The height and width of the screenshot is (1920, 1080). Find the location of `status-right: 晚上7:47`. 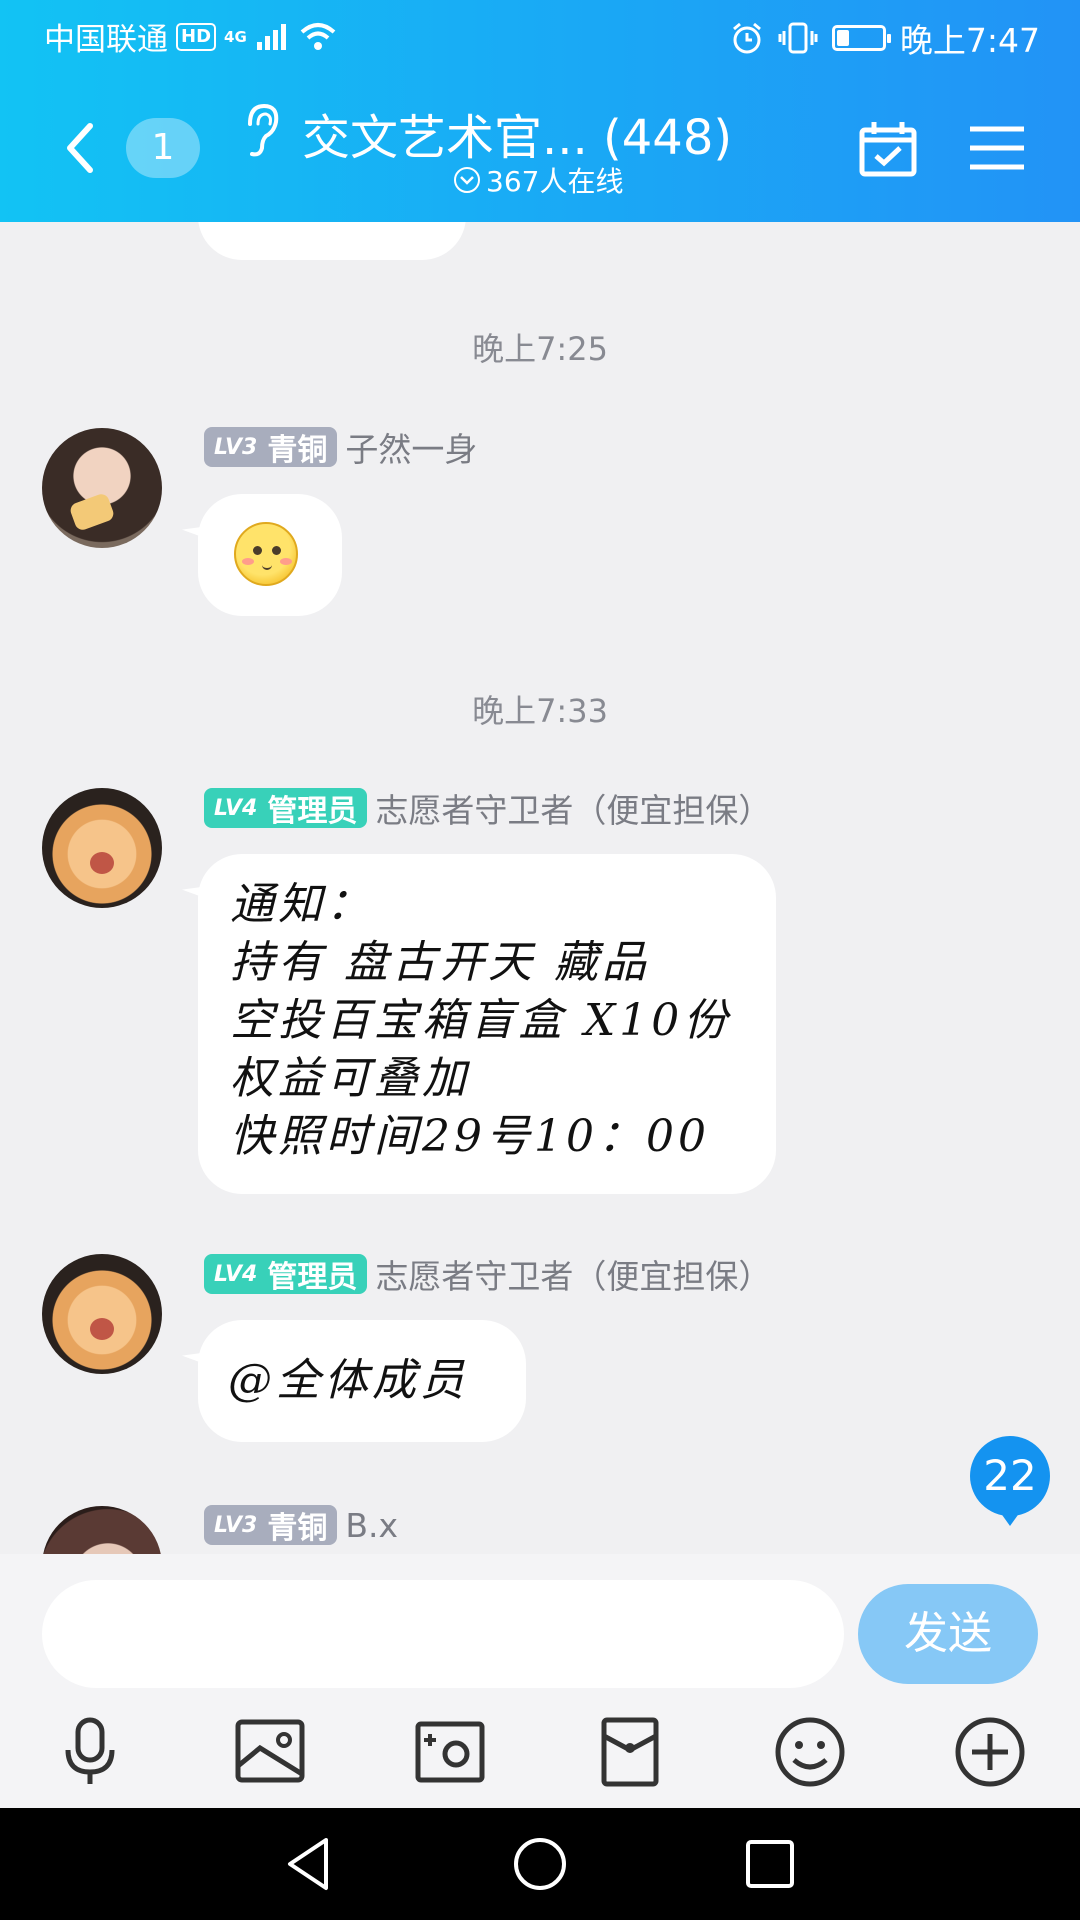

status-right: 晚上7:47 is located at coordinates (885, 38).